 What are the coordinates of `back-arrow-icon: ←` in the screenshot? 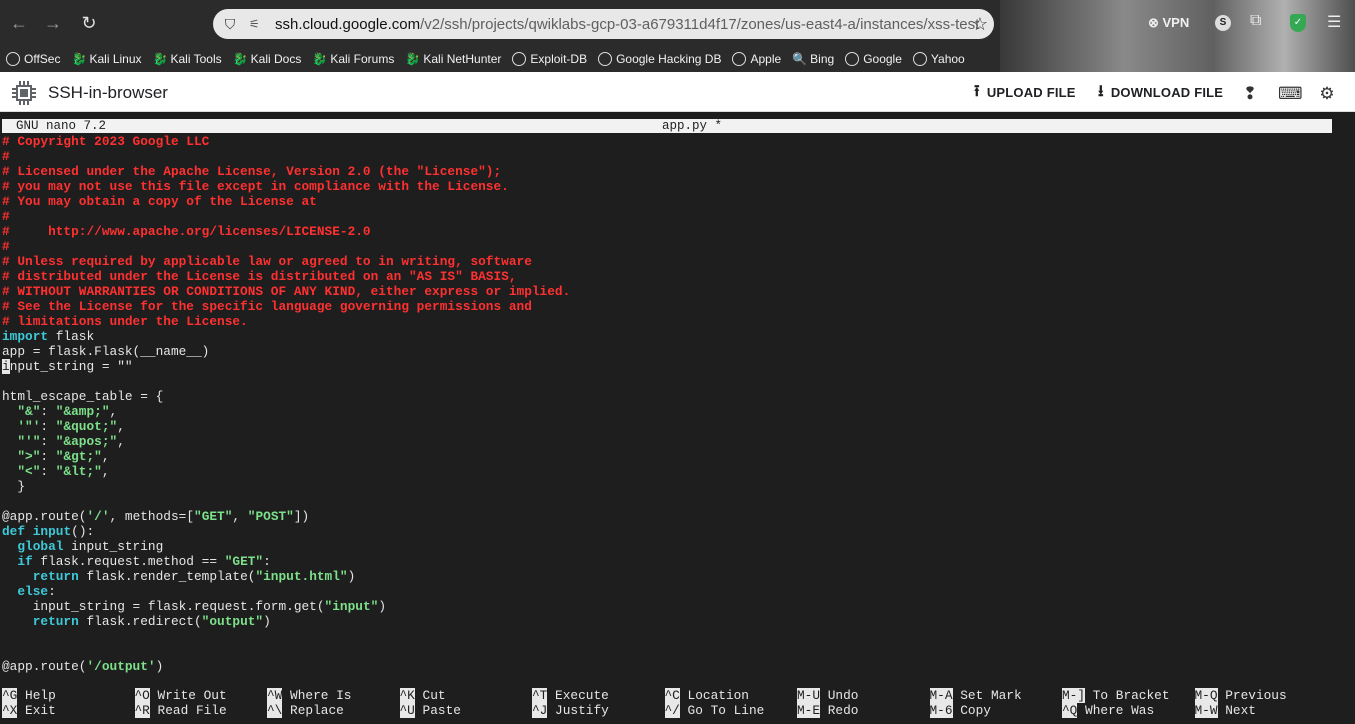 It's located at (19, 23).